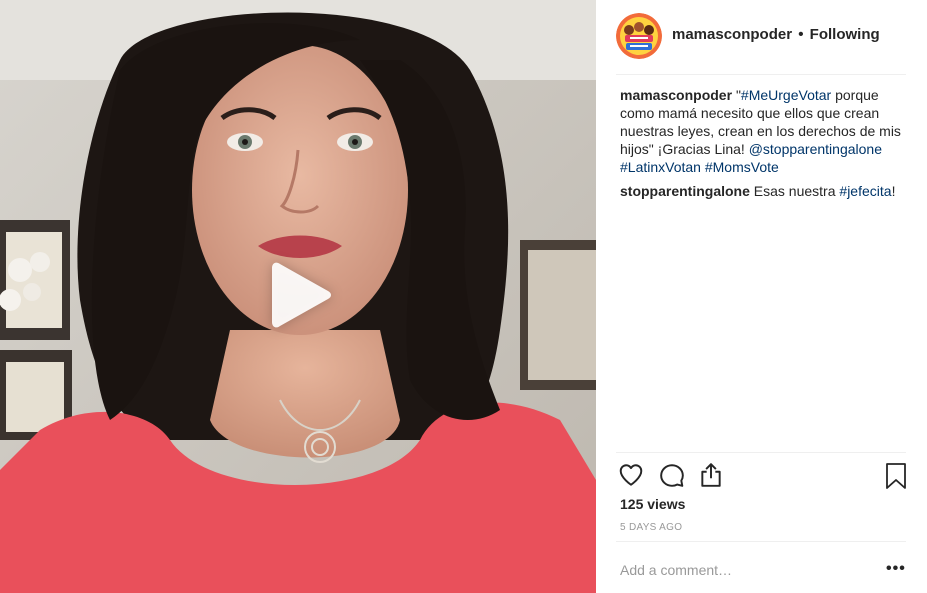 Image resolution: width=927 pixels, height=593 pixels. I want to click on avatar, so click(639, 36).